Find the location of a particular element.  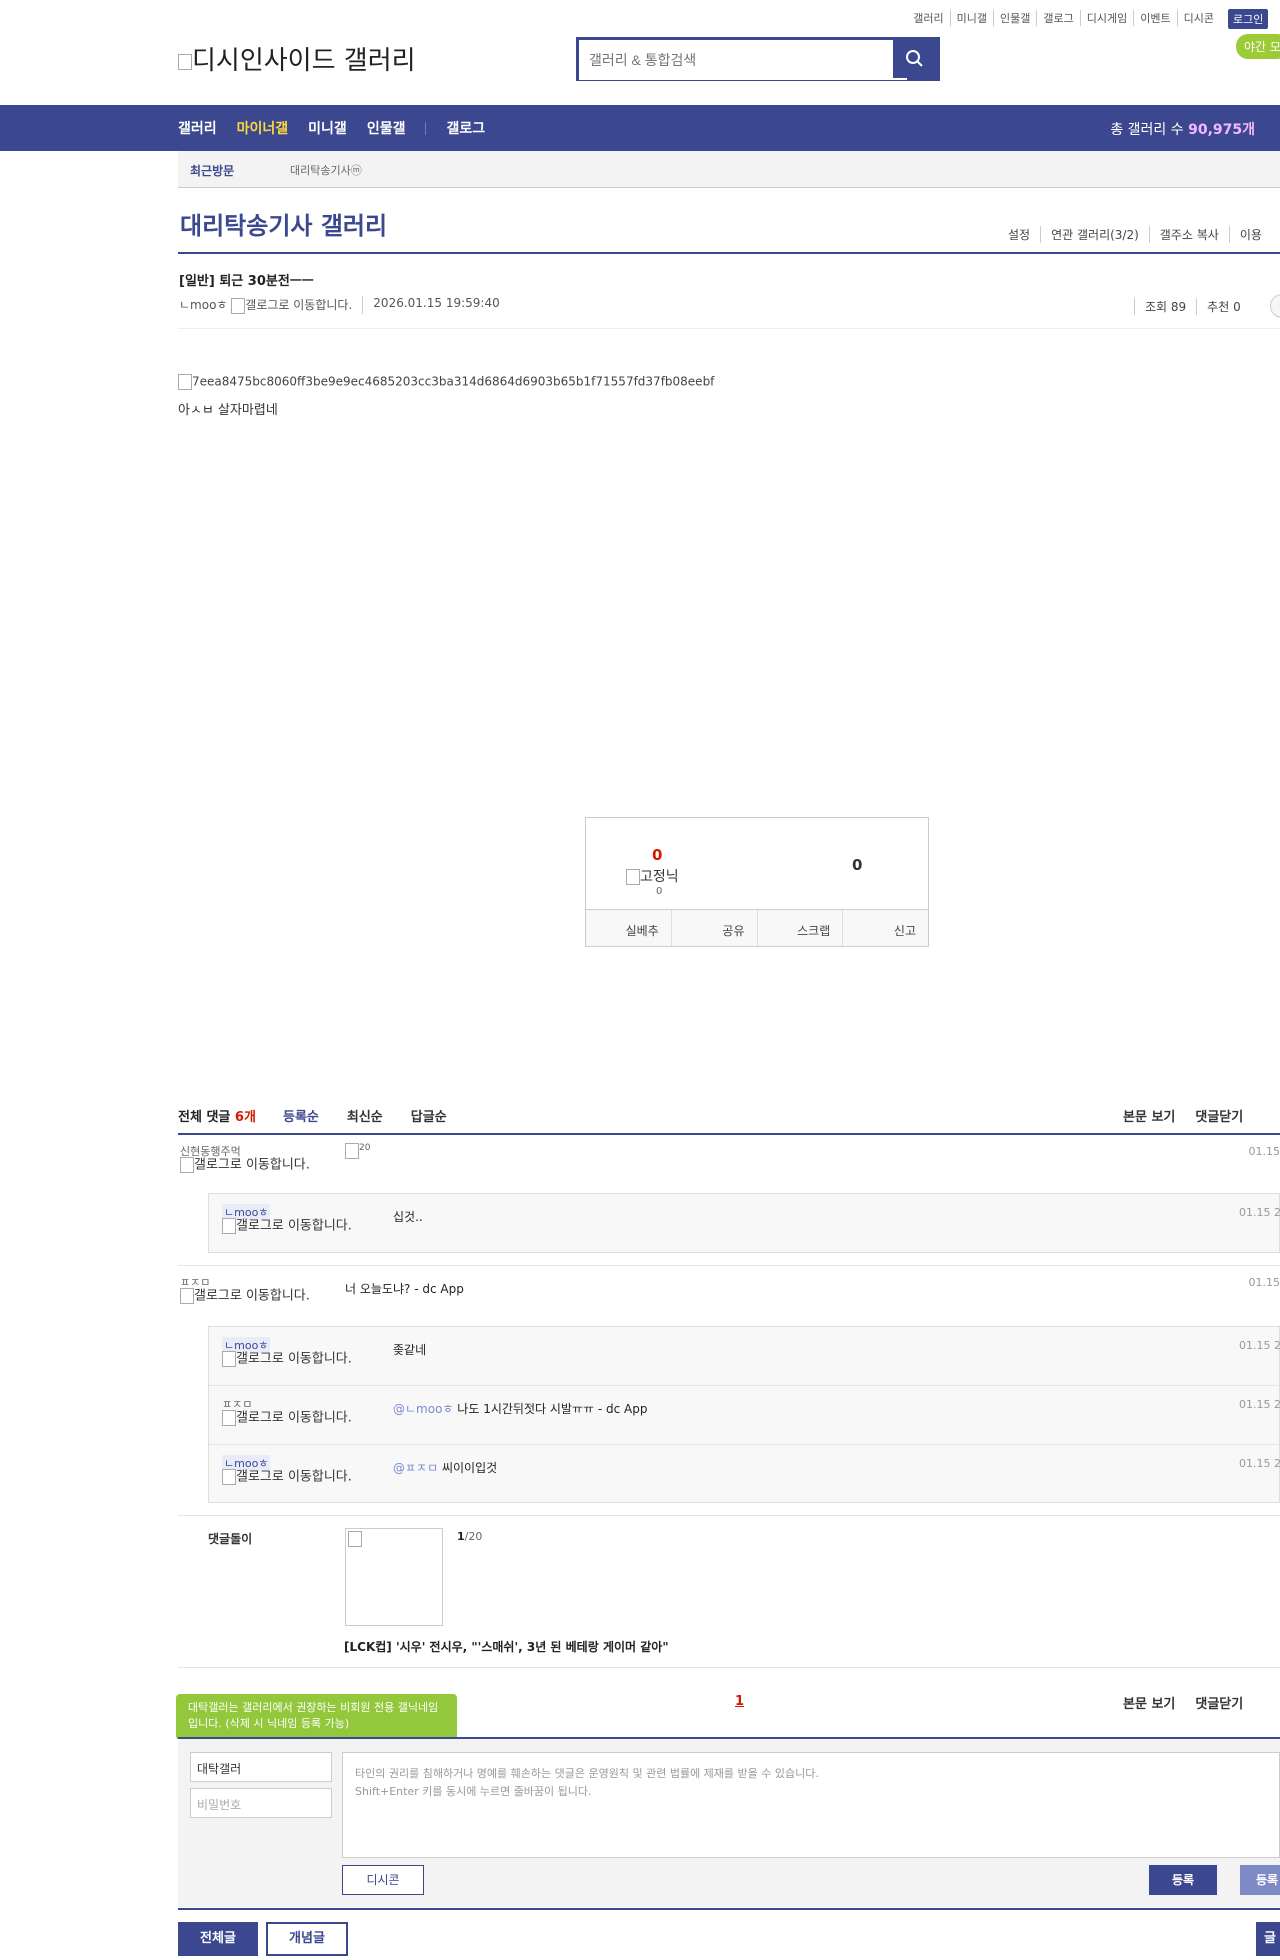

comment-dccon-alt: 20 is located at coordinates (365, 1148).